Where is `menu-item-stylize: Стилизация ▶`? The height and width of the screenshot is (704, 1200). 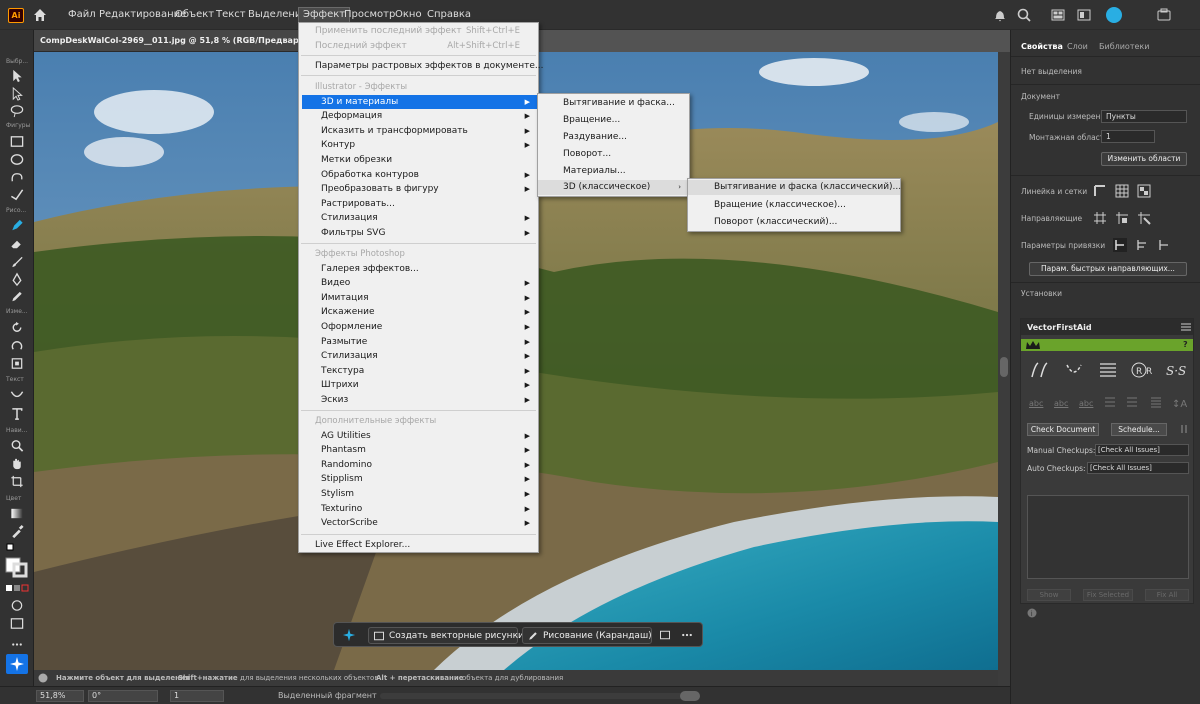
menu-item-stylize: Стилизация ▶ is located at coordinates (419, 218).